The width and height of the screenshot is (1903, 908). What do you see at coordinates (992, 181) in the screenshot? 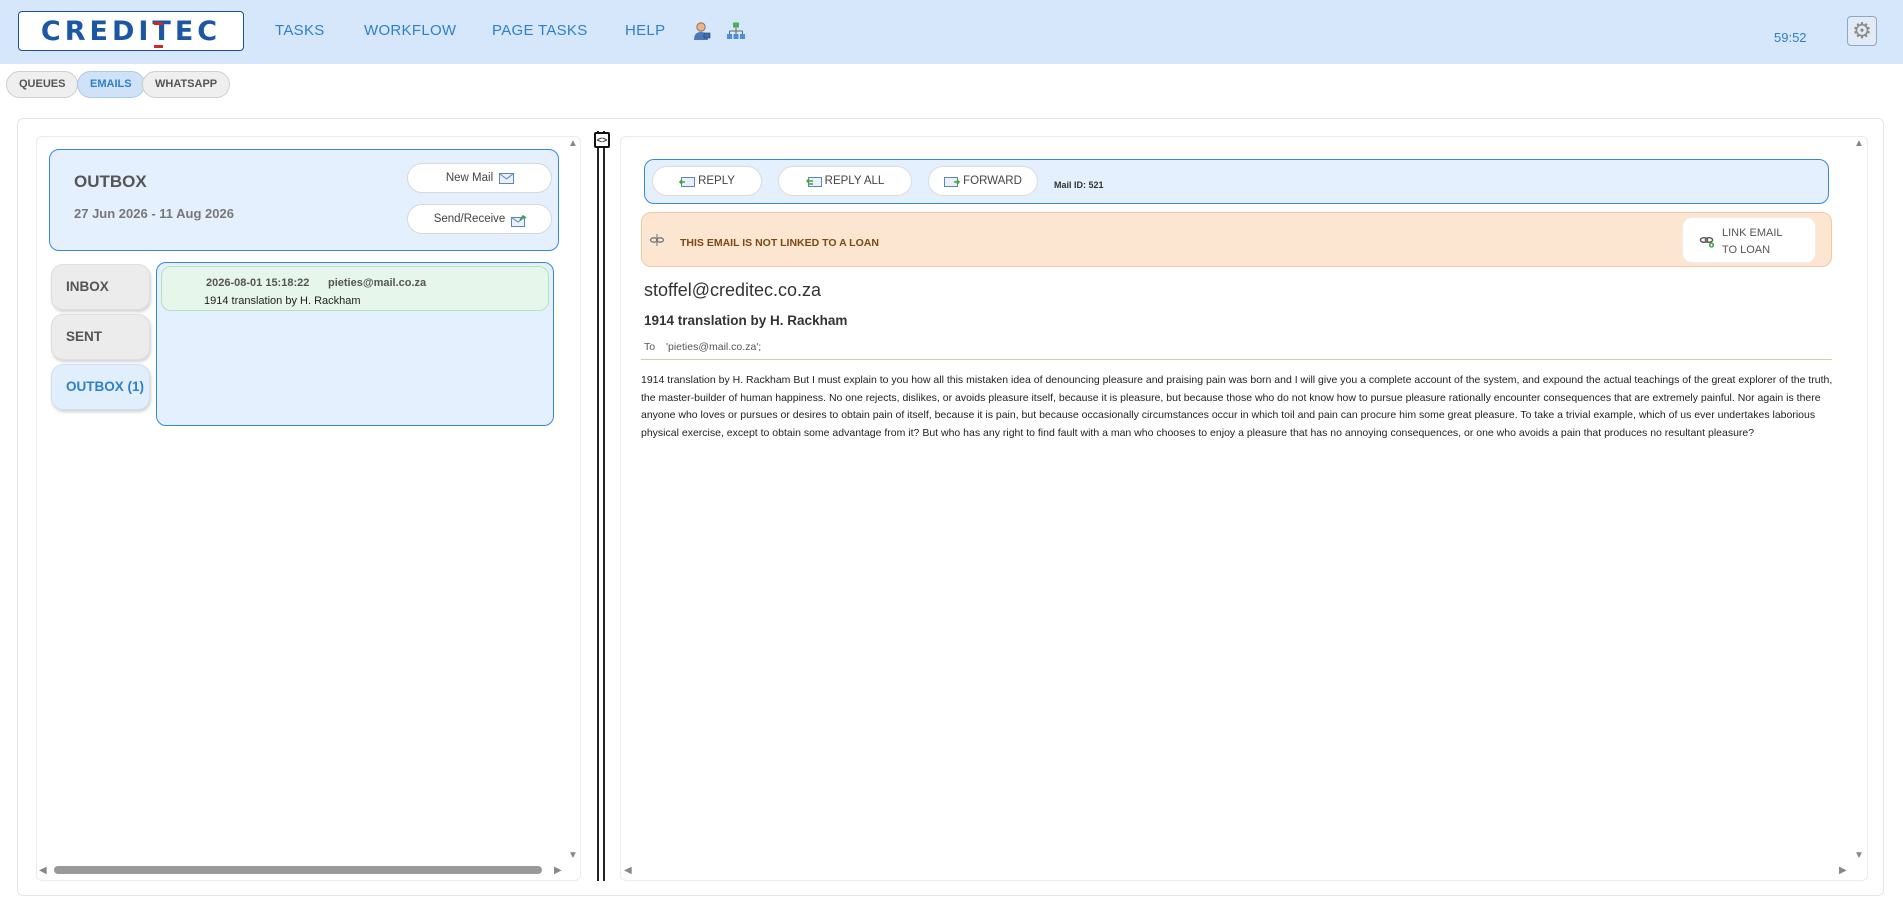
I see `forward-label: FORWARD` at bounding box center [992, 181].